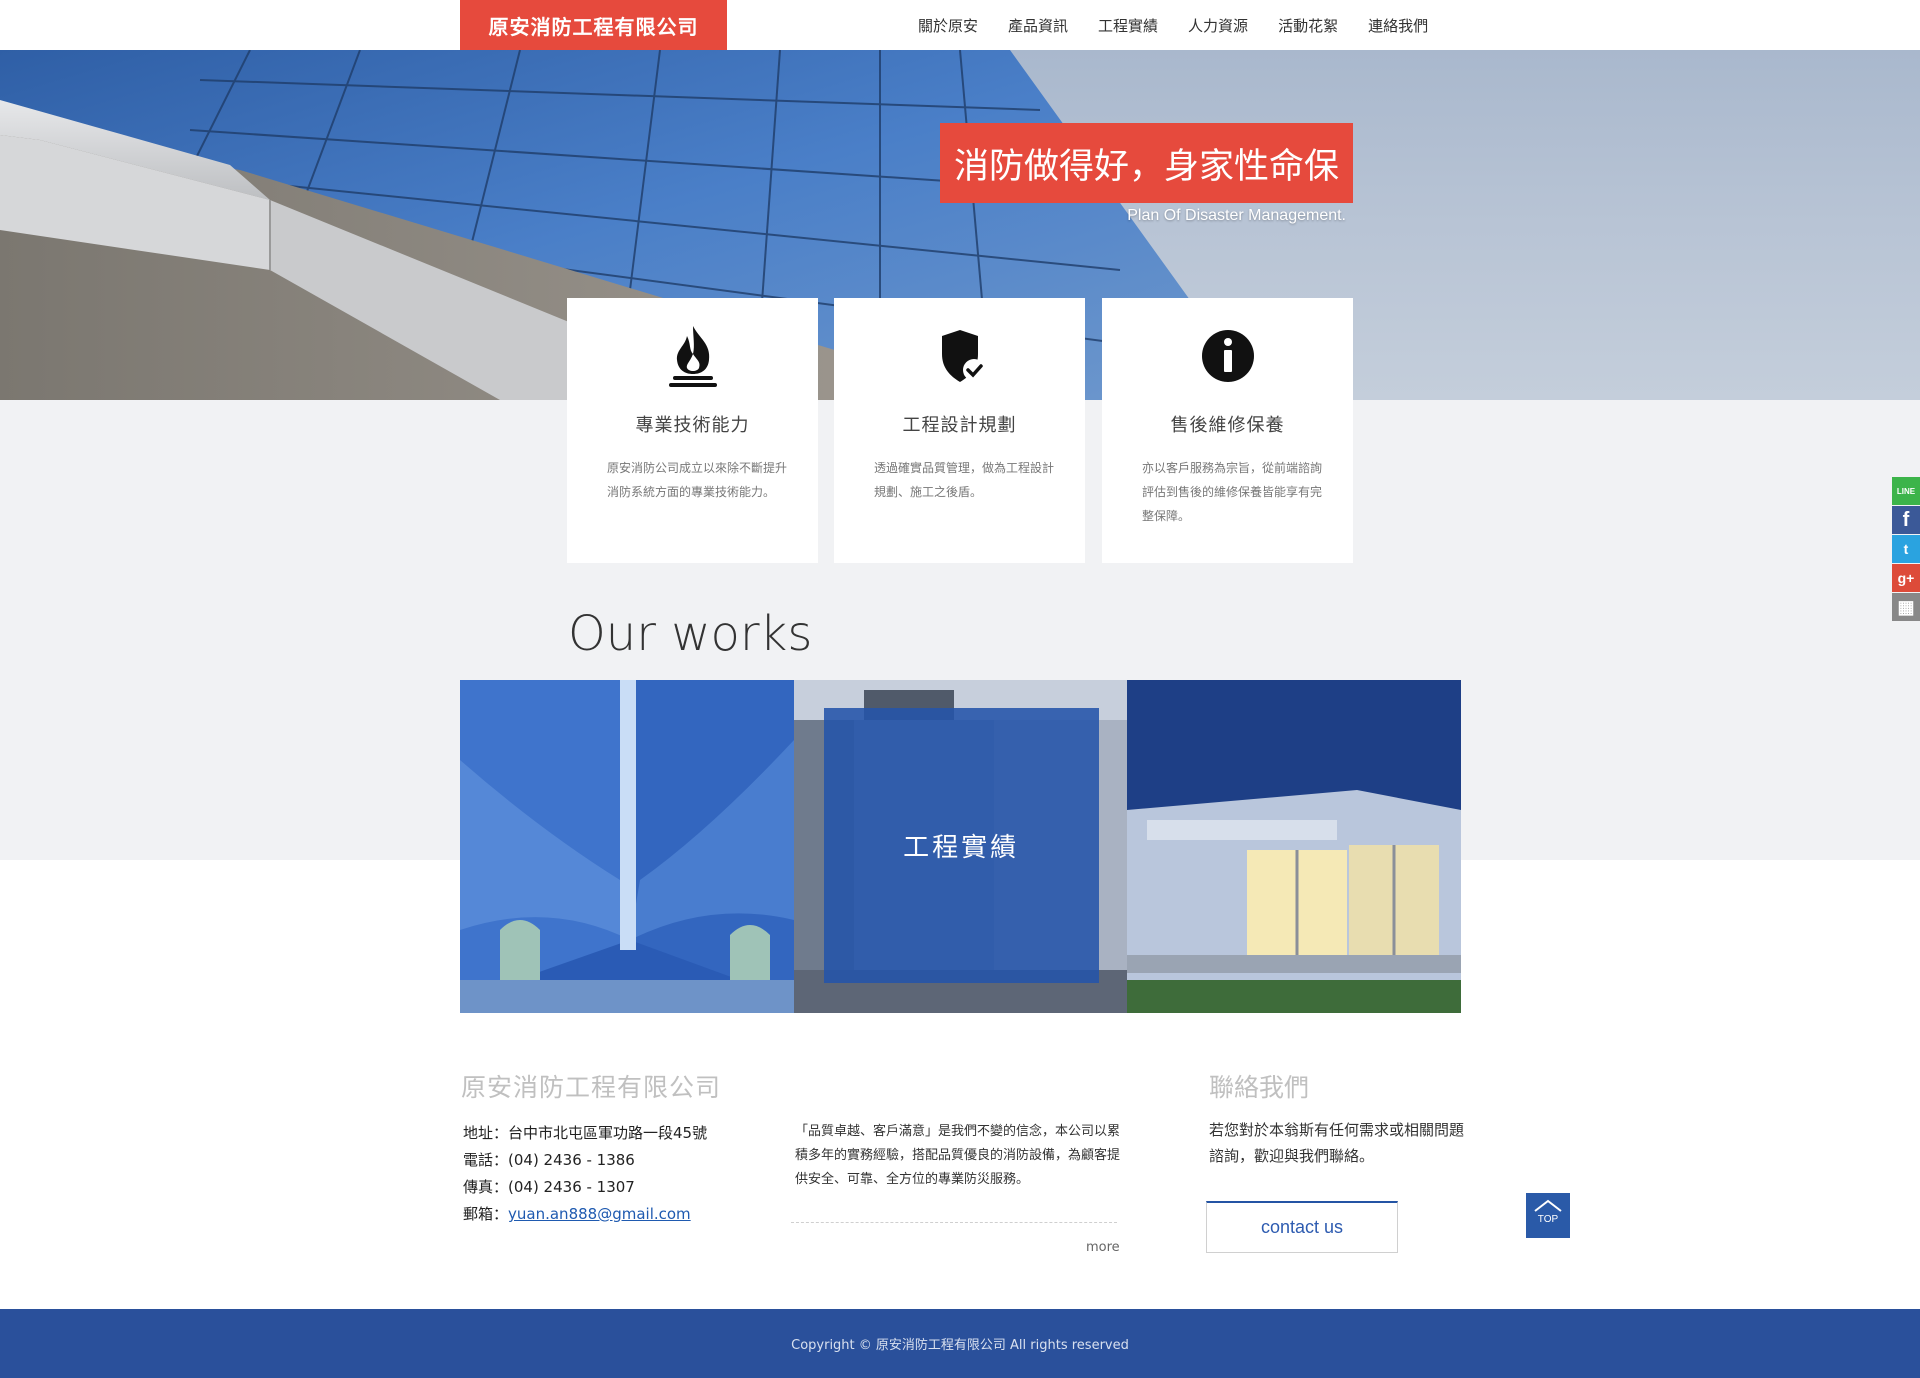 This screenshot has width=1920, height=1378. Describe the element at coordinates (1337, 1143) in the screenshot. I see `contact-text: 若您對於本翁斯有任何需求或相關問題諮詢，歡迎與我們聯絡。` at that location.